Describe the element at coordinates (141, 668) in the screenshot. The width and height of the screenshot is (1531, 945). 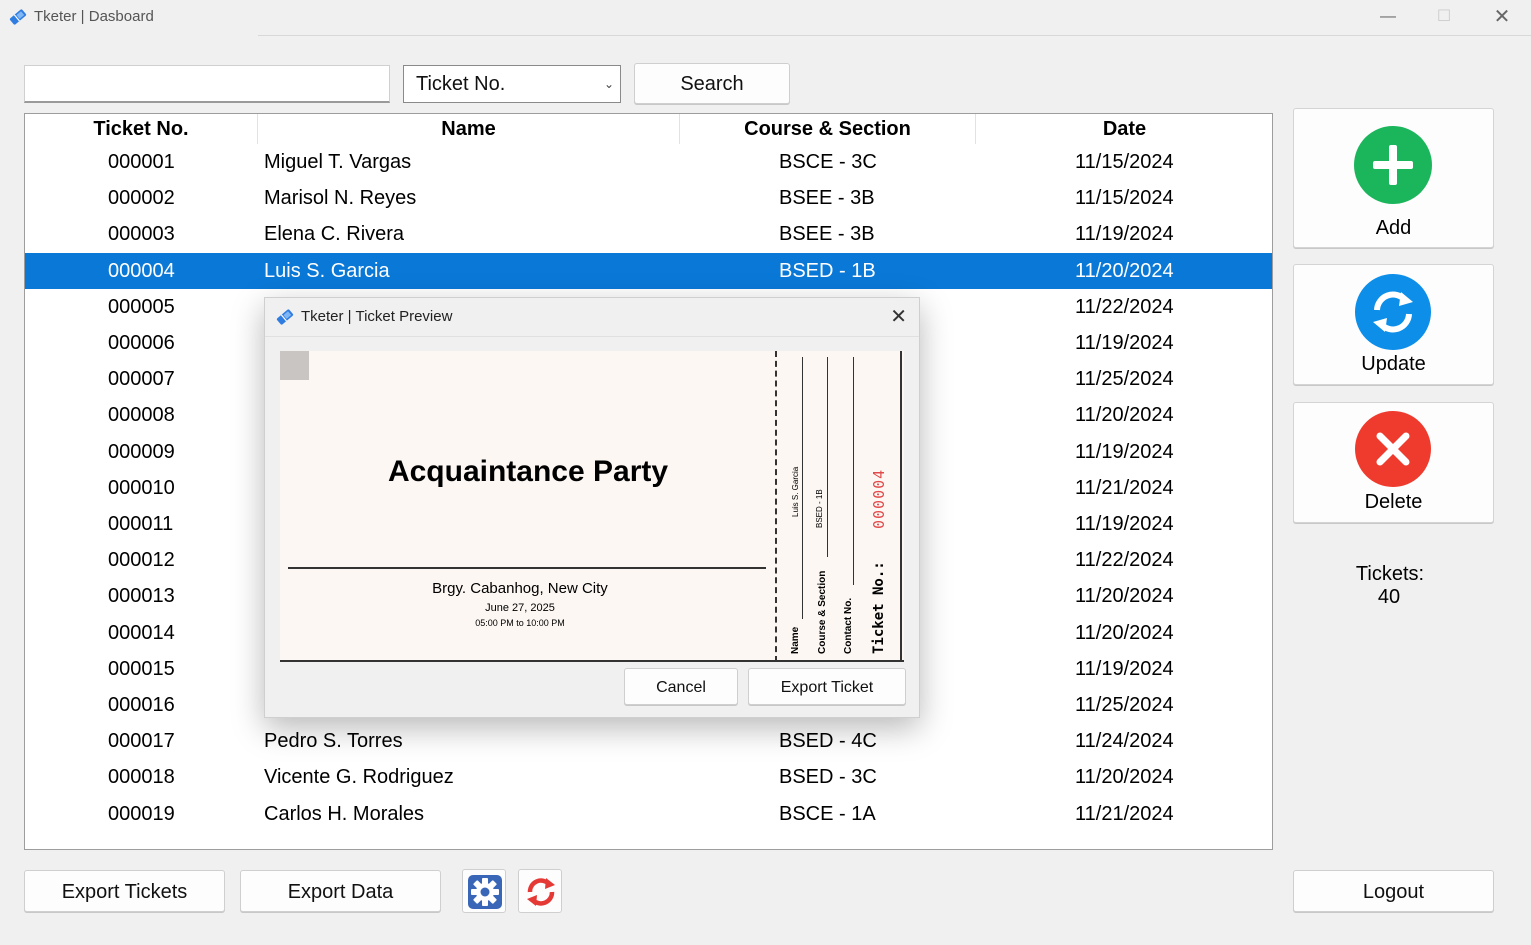
I see `cell-ticket-no: 000015` at that location.